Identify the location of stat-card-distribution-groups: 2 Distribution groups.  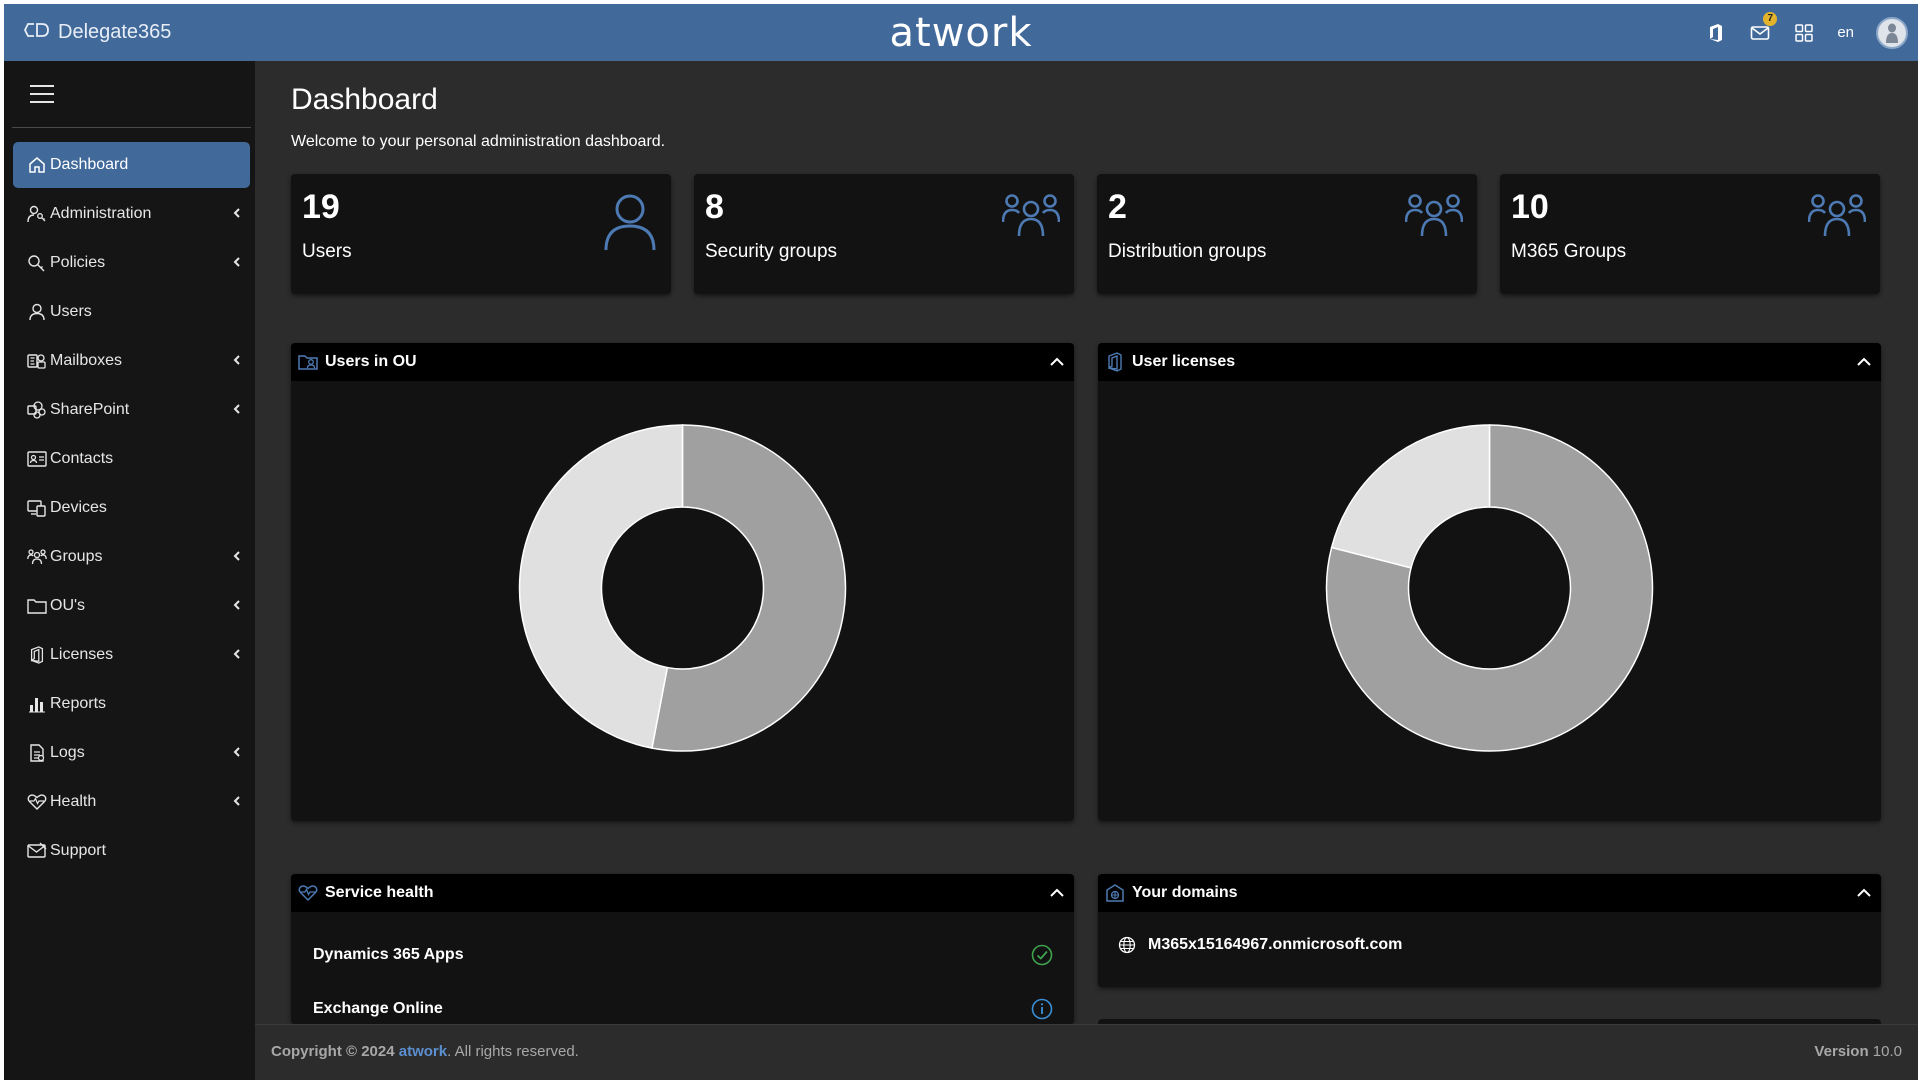
(1287, 234).